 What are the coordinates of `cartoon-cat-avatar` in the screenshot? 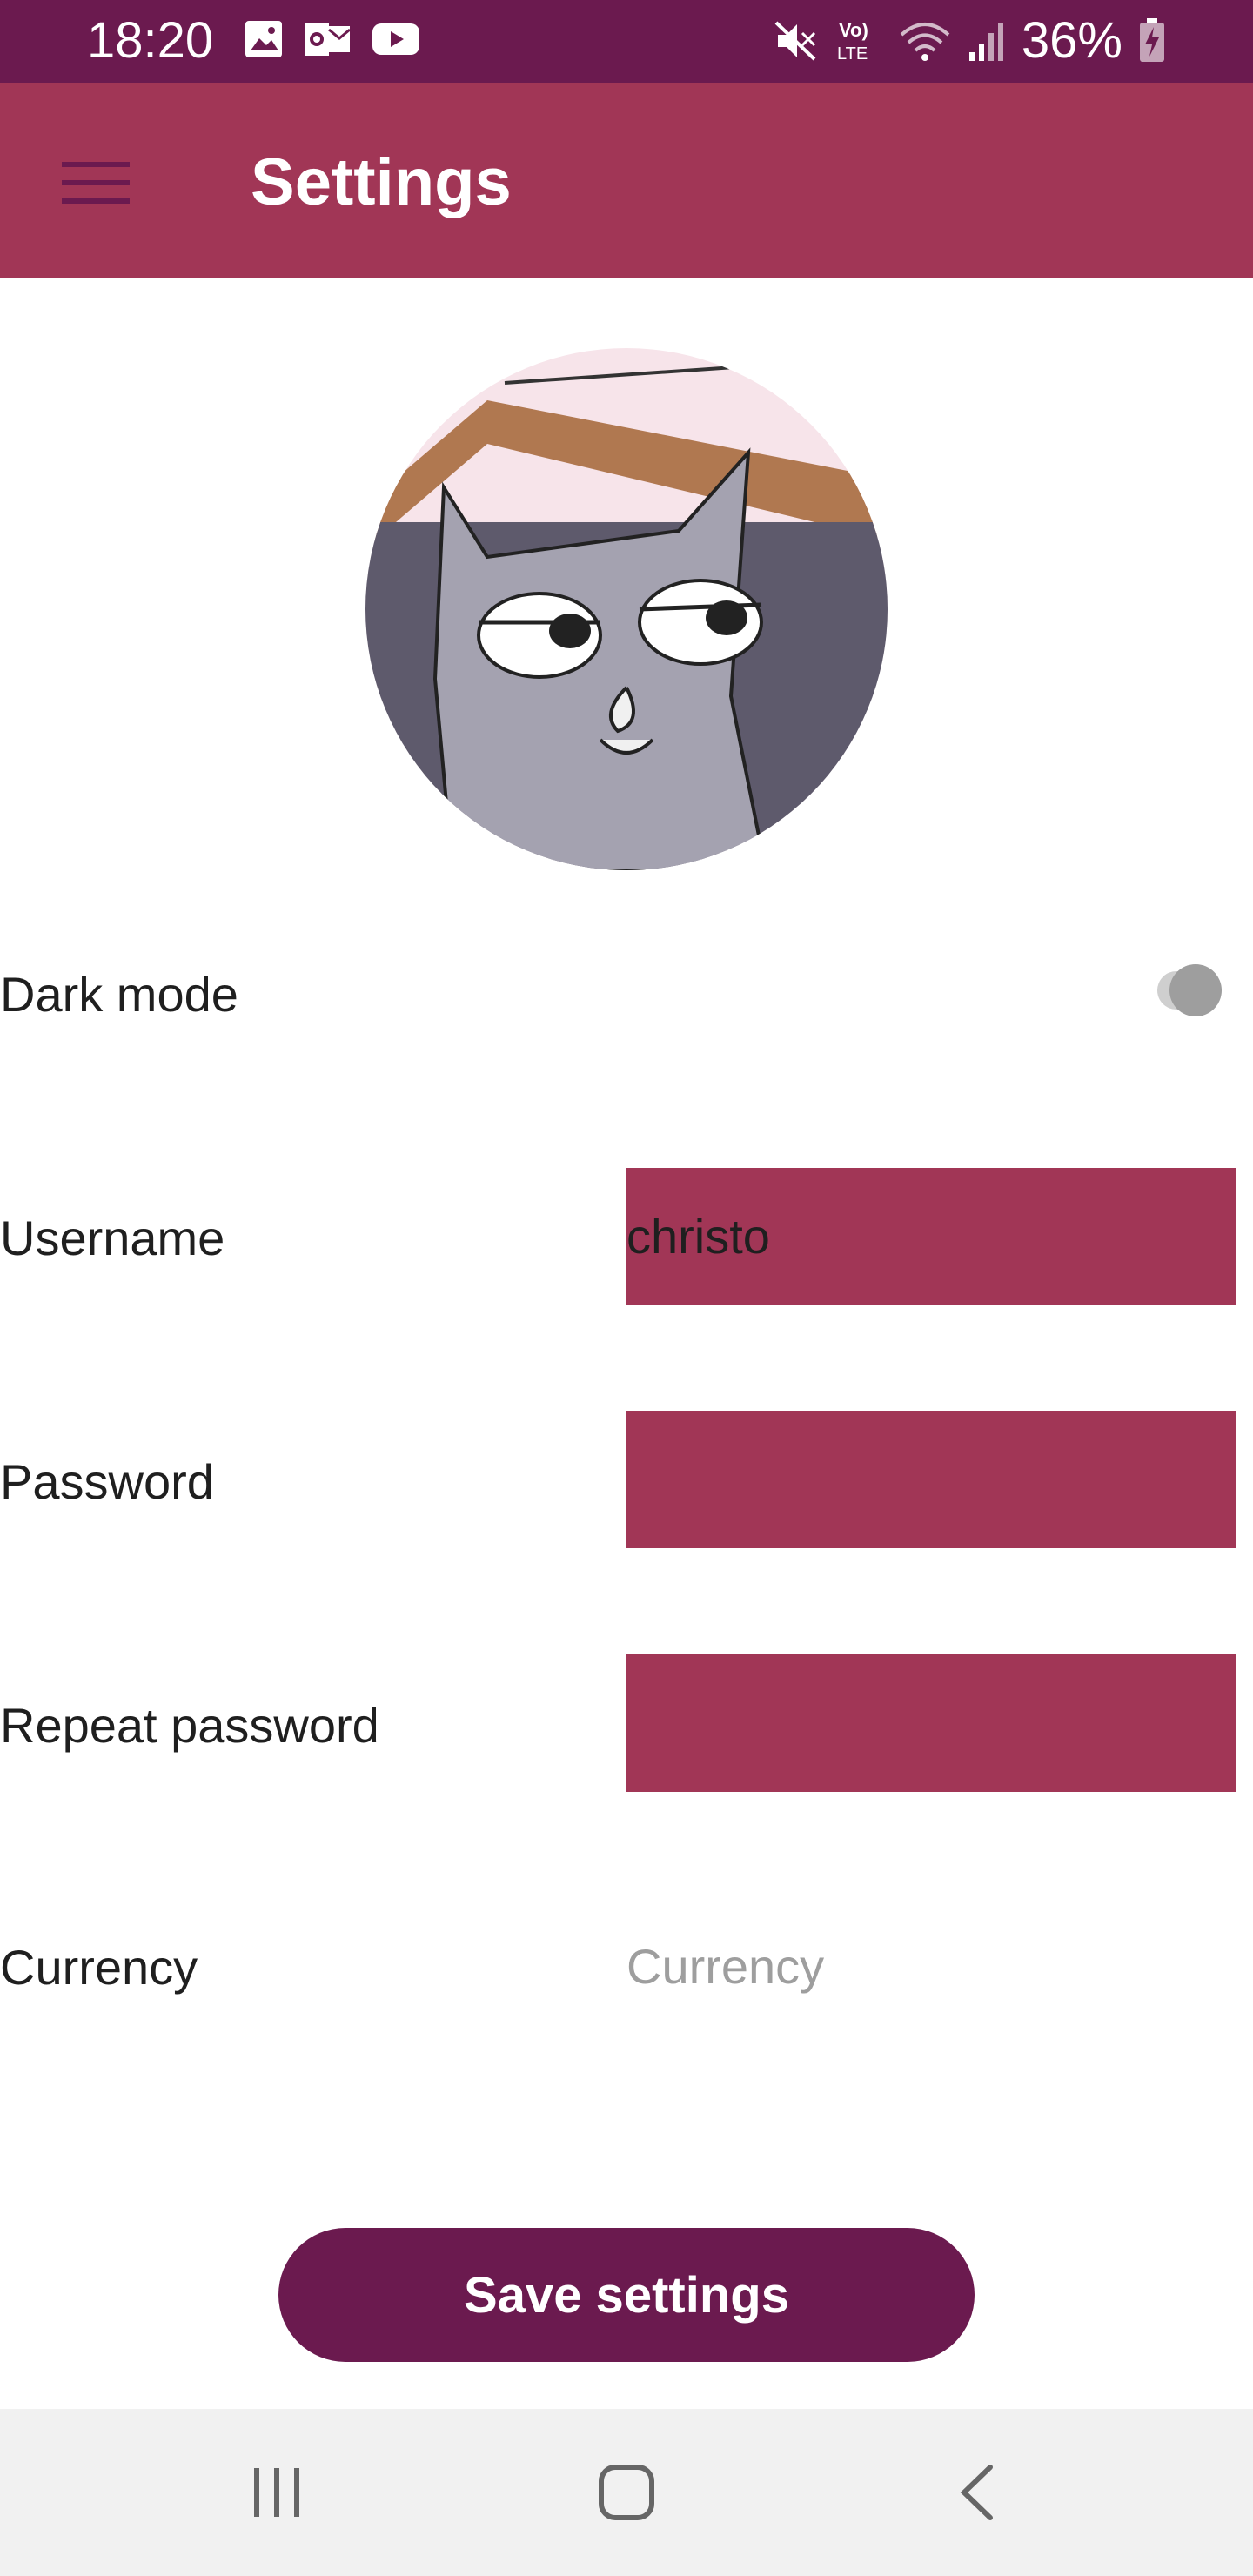 It's located at (626, 609).